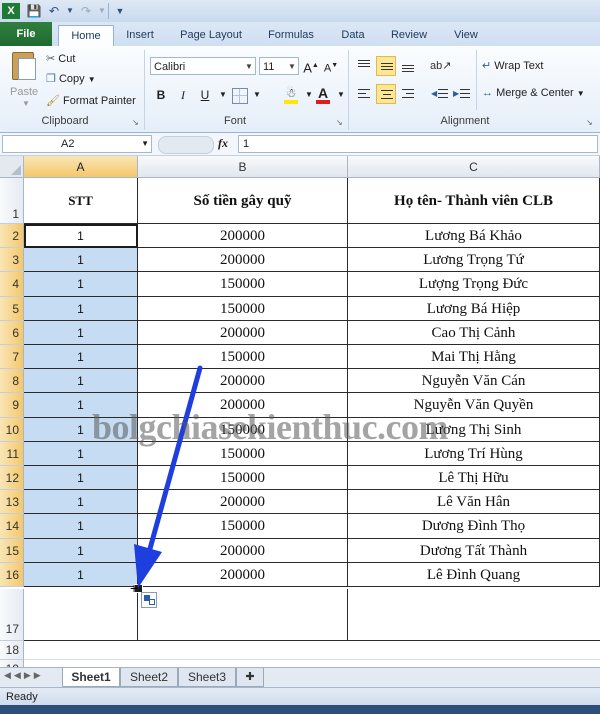 This screenshot has width=600, height=714. What do you see at coordinates (12, 575) in the screenshot?
I see `row-header: 16` at bounding box center [12, 575].